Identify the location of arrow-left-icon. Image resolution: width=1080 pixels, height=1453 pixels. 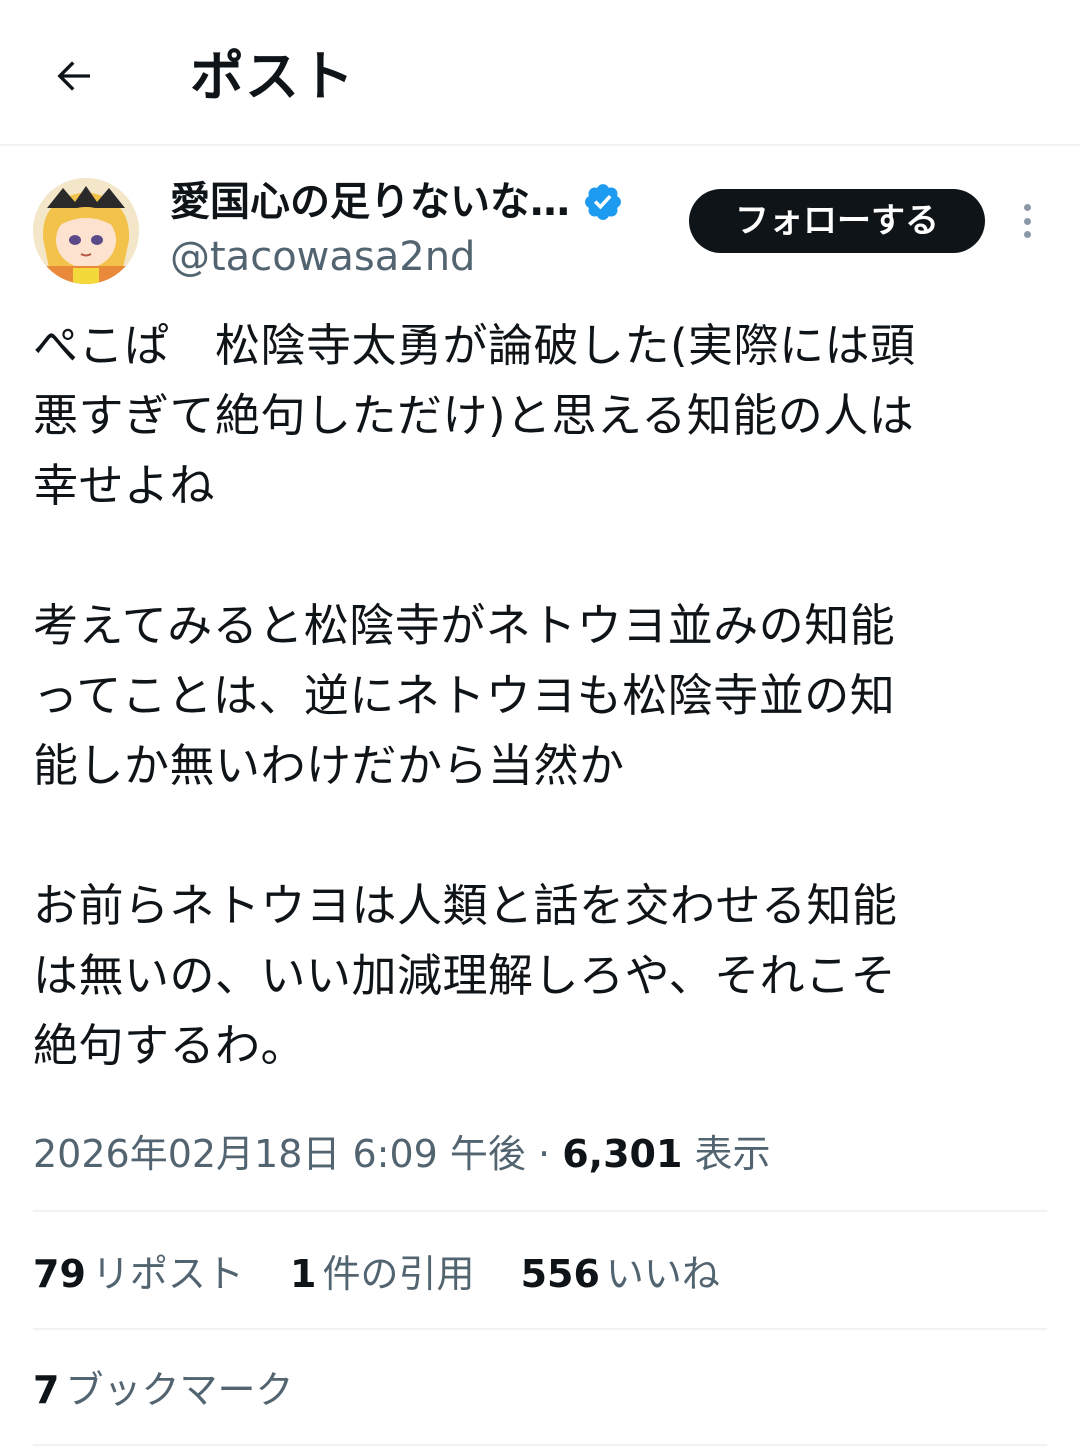
(73, 76).